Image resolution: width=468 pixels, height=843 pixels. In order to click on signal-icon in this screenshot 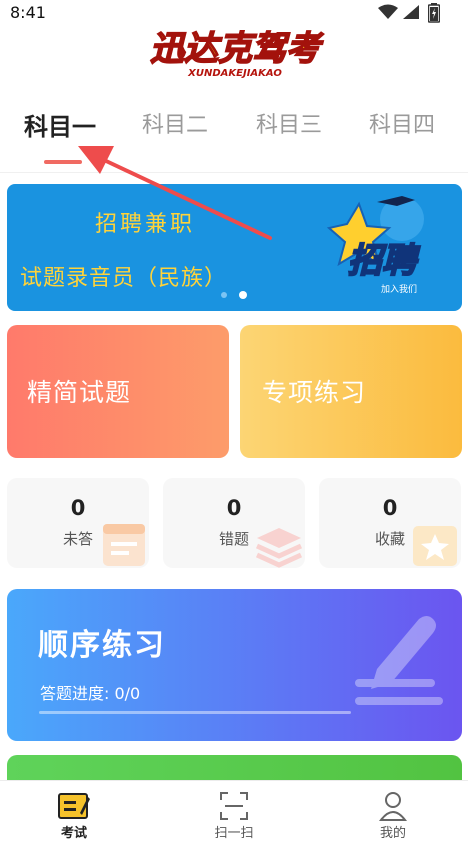, I will do `click(411, 12)`.